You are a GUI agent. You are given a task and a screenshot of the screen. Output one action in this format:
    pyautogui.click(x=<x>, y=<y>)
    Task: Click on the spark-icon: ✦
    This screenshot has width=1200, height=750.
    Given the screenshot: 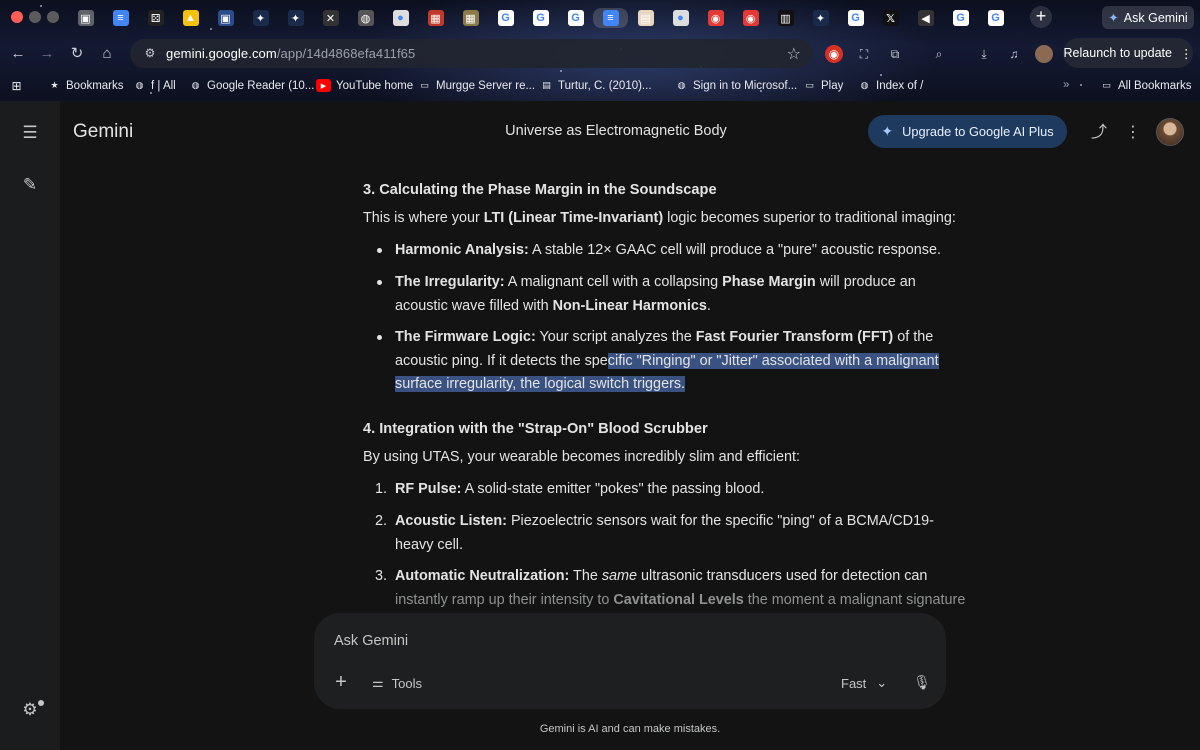 What is the action you would take?
    pyautogui.click(x=887, y=131)
    